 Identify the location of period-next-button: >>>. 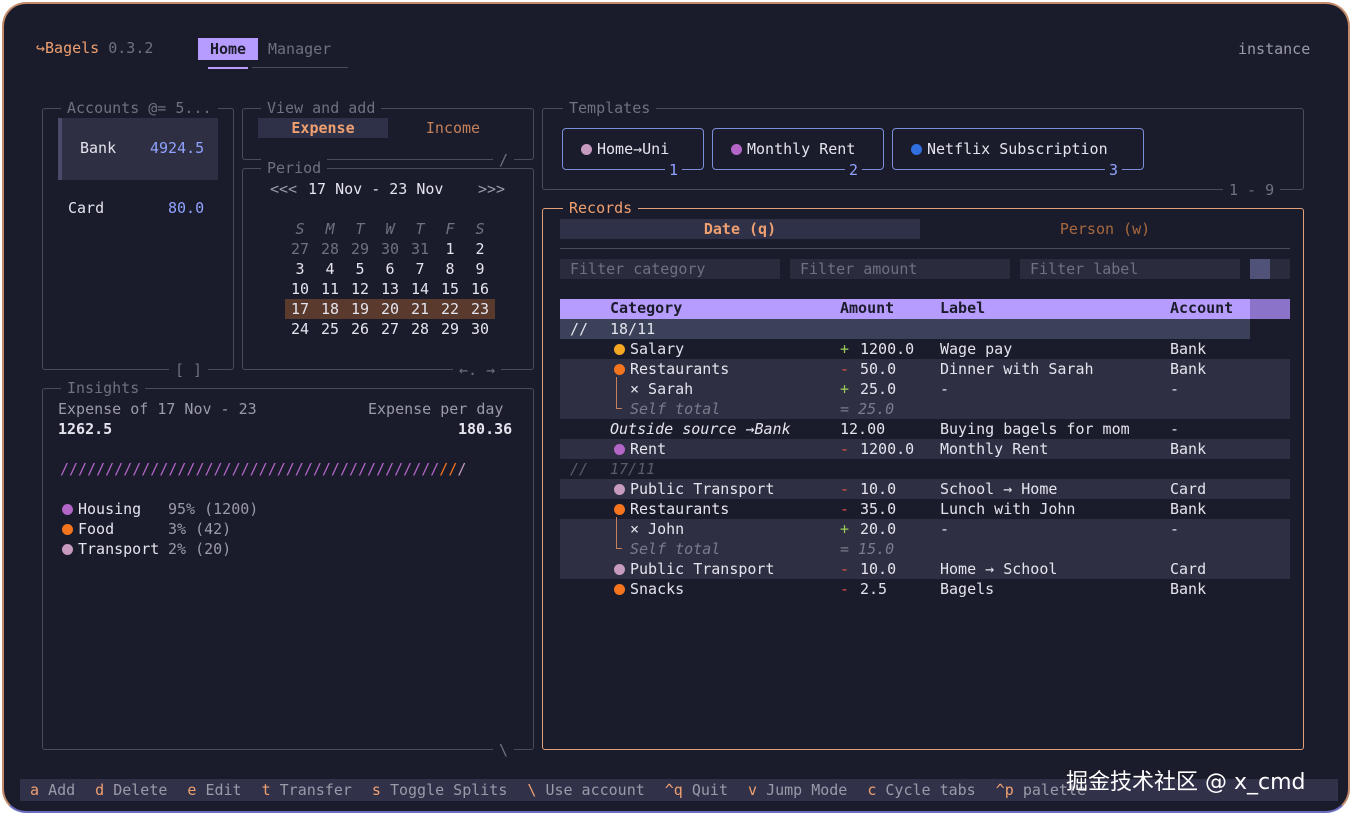
(491, 189).